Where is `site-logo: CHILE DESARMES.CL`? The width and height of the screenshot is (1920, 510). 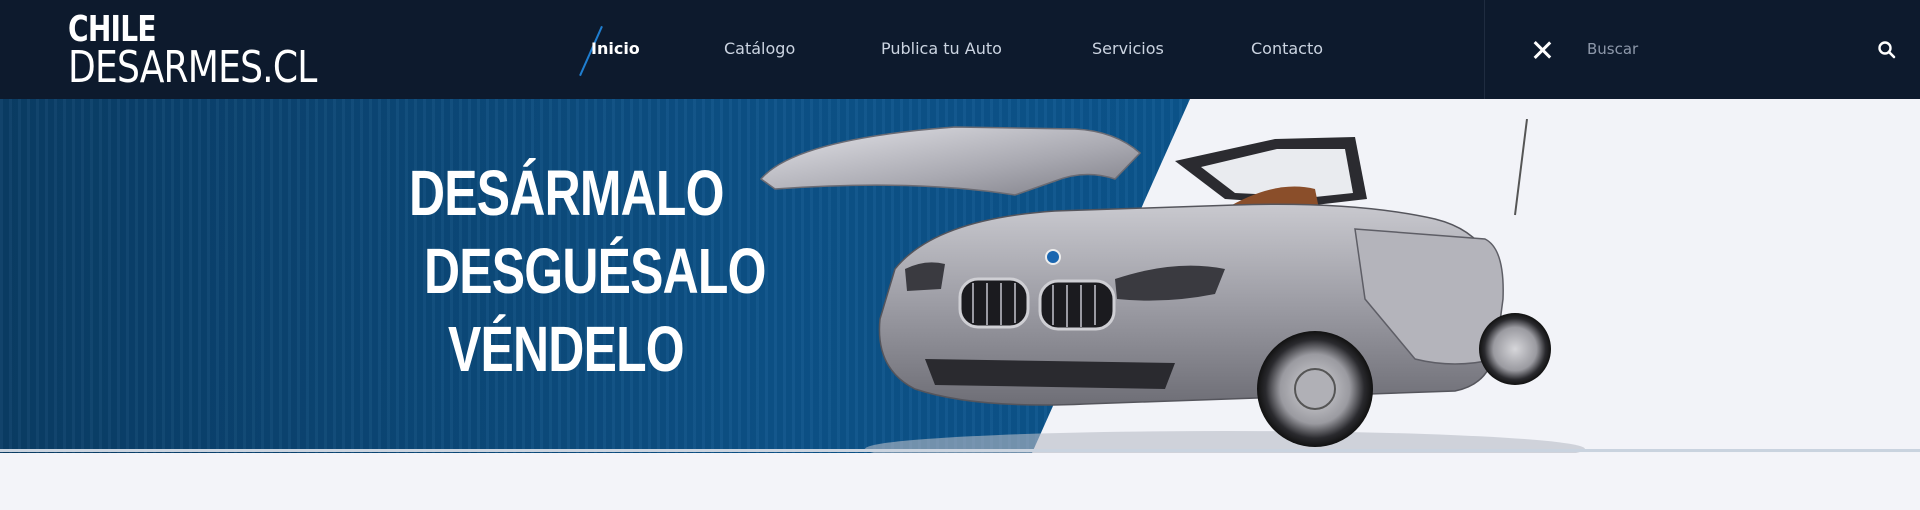 site-logo: CHILE DESARMES.CL is located at coordinates (218, 52).